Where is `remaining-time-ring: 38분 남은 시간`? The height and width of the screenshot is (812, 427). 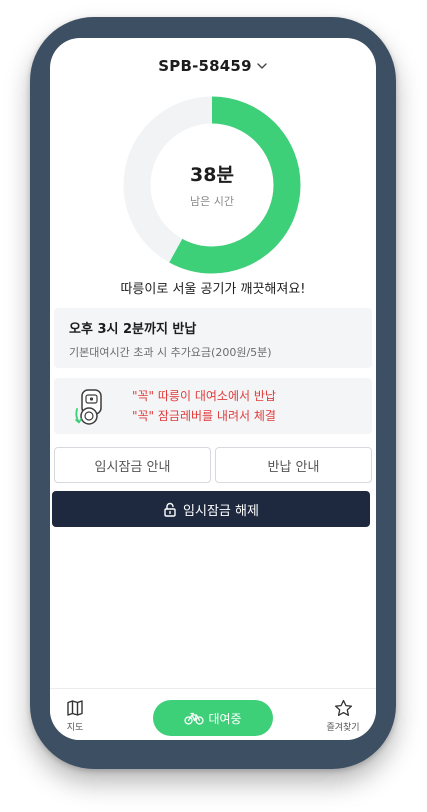 remaining-time-ring: 38분 남은 시간 is located at coordinates (212, 185).